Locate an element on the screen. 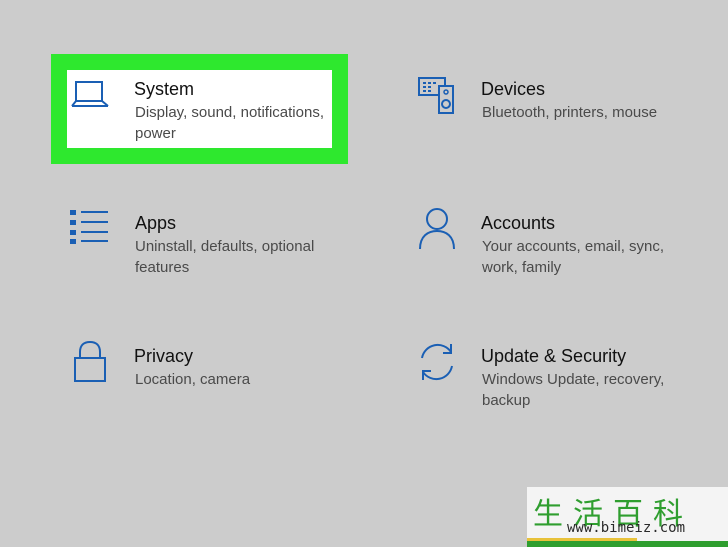 The height and width of the screenshot is (547, 728). lock-icon is located at coordinates (90, 361).